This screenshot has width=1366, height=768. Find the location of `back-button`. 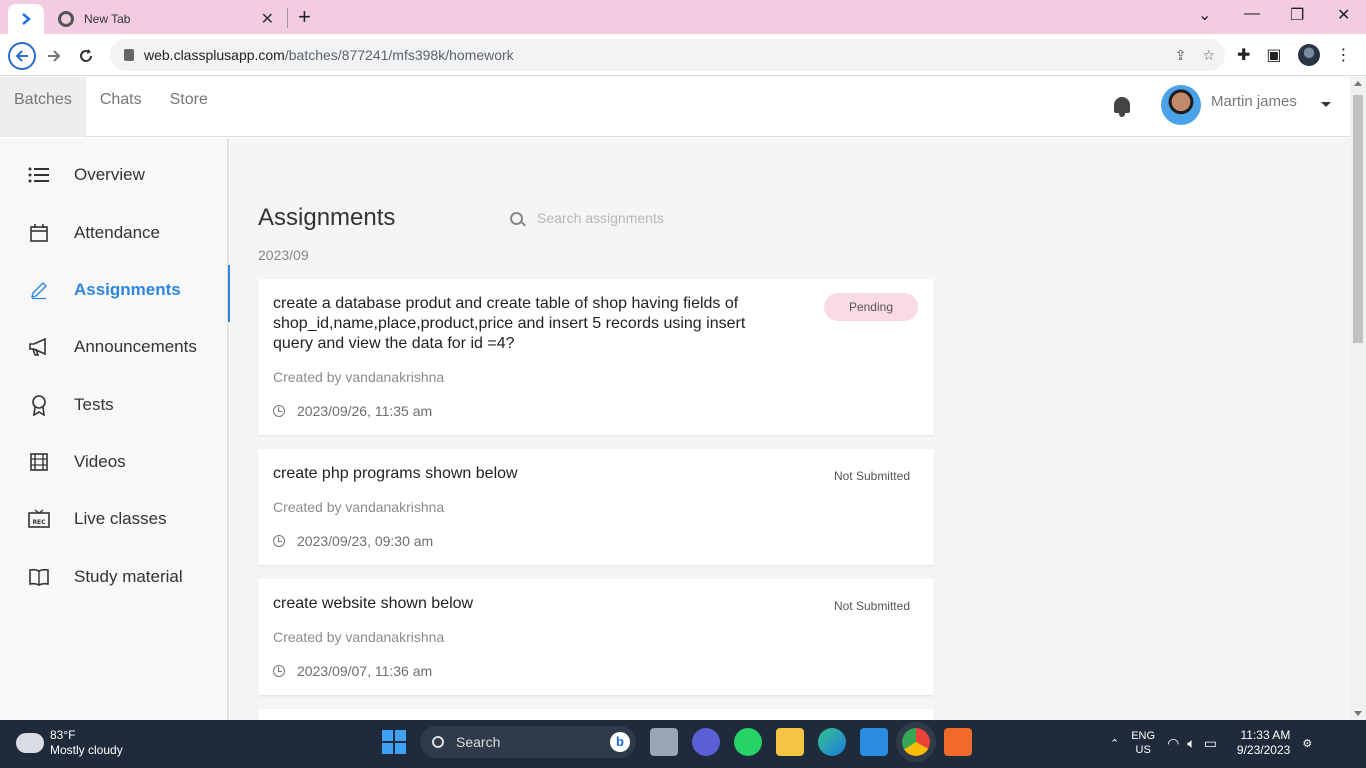

back-button is located at coordinates (22, 56).